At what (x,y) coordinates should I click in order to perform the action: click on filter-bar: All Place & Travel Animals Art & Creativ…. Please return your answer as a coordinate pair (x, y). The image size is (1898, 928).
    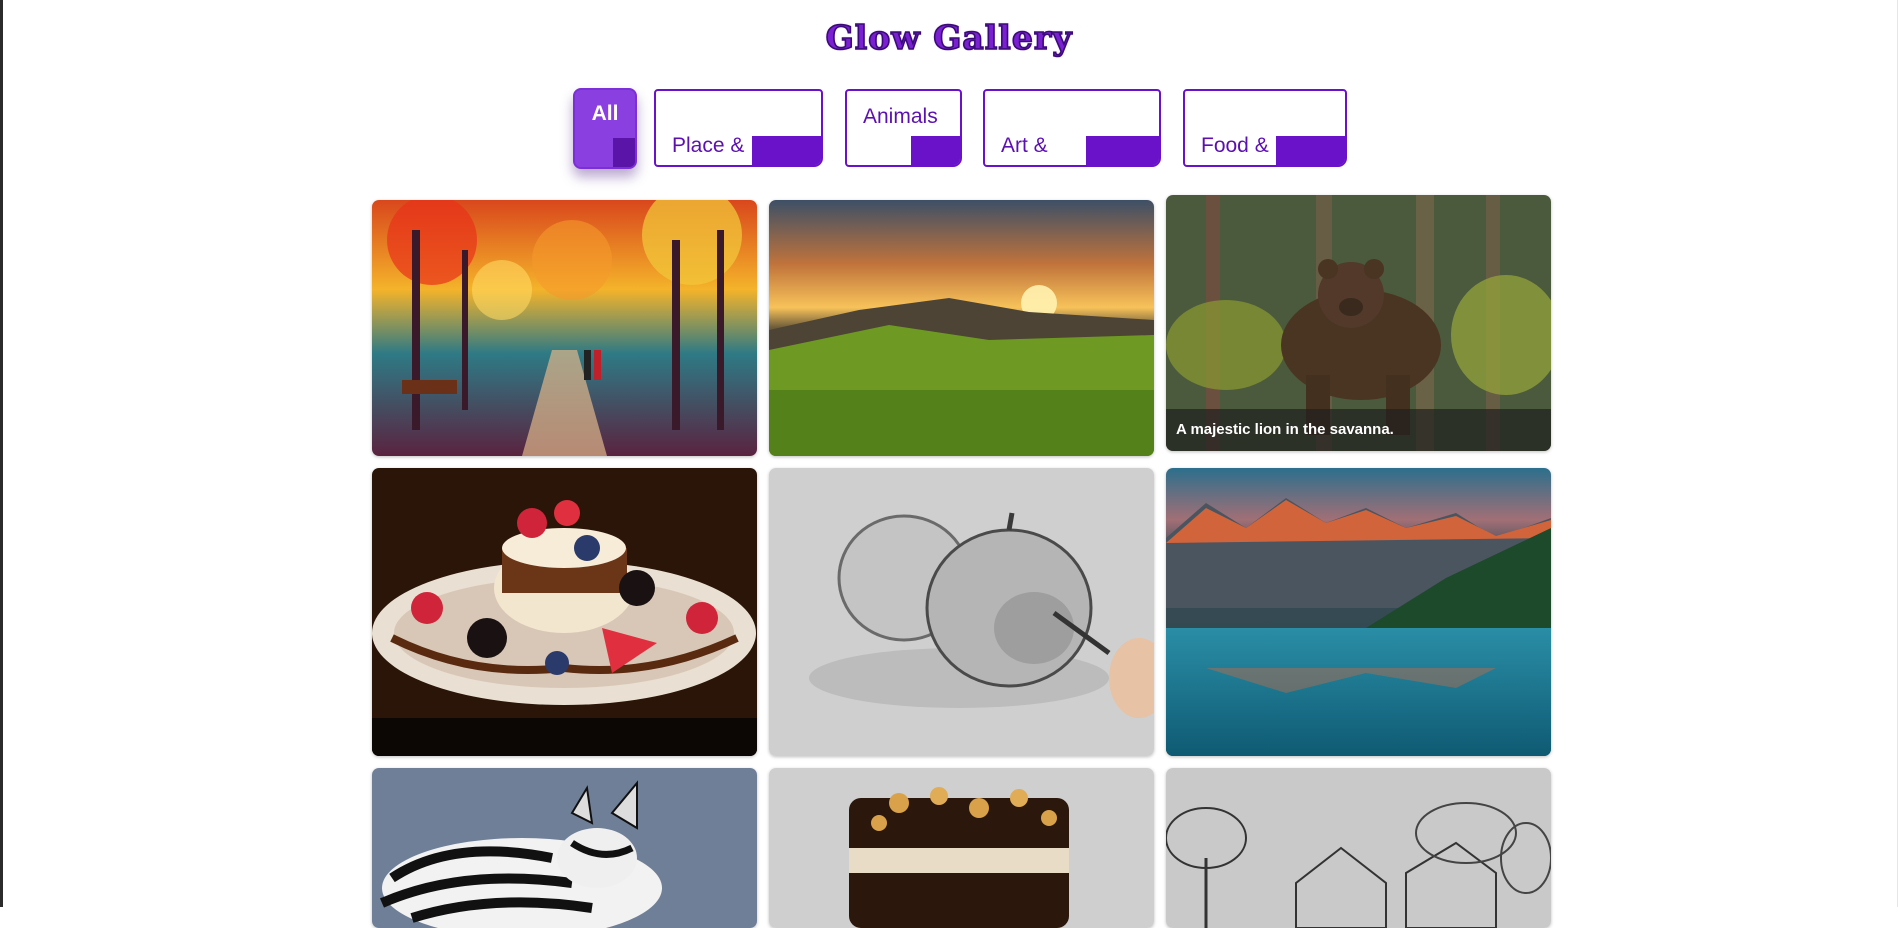
    Looking at the image, I should click on (949, 128).